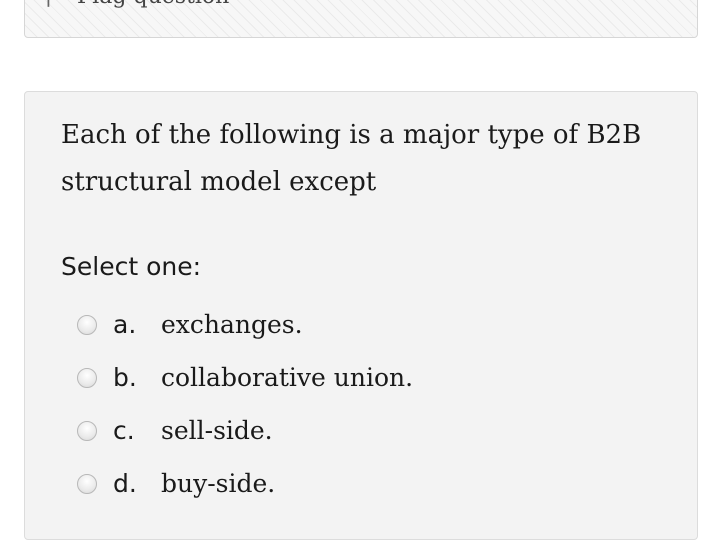 Image resolution: width=720 pixels, height=540 pixels. I want to click on option-text: exchanges., so click(232, 324).